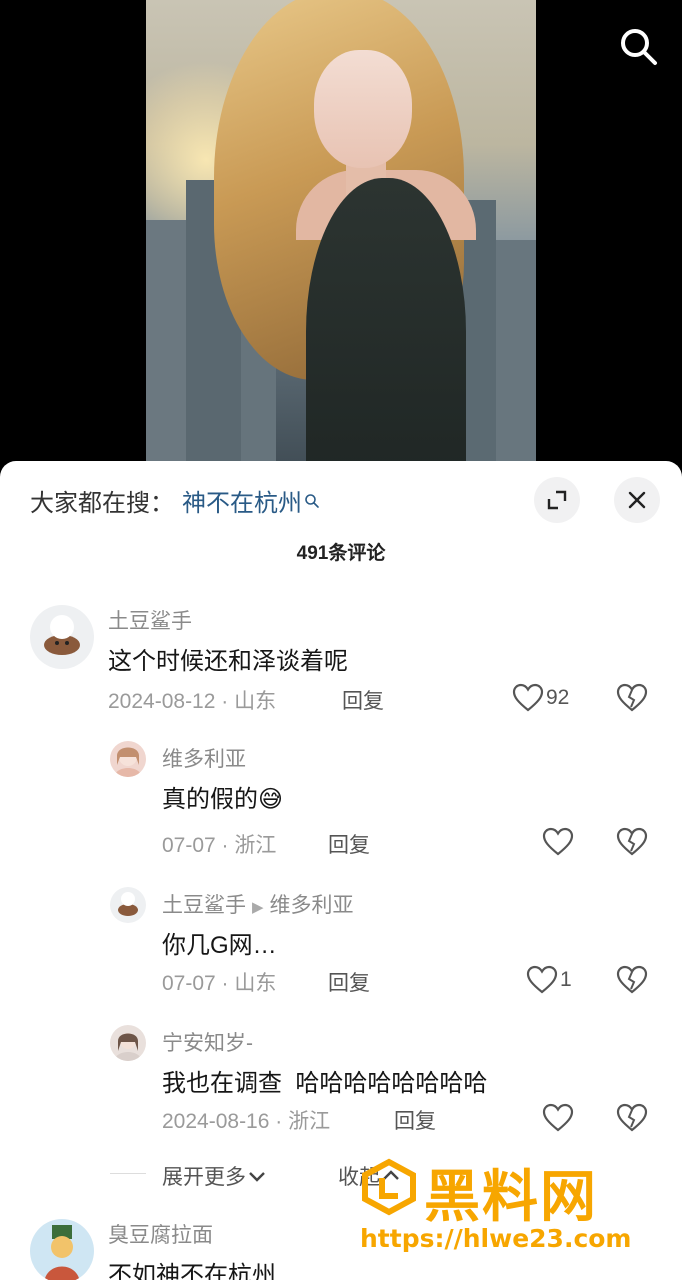  What do you see at coordinates (160, 1234) in the screenshot?
I see `username: 臭豆腐拉面` at bounding box center [160, 1234].